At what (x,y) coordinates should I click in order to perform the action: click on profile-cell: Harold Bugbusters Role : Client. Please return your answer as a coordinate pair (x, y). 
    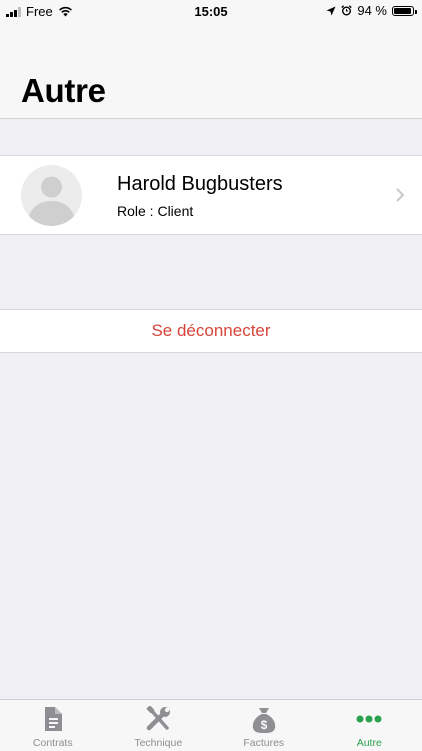
    Looking at the image, I should click on (211, 195).